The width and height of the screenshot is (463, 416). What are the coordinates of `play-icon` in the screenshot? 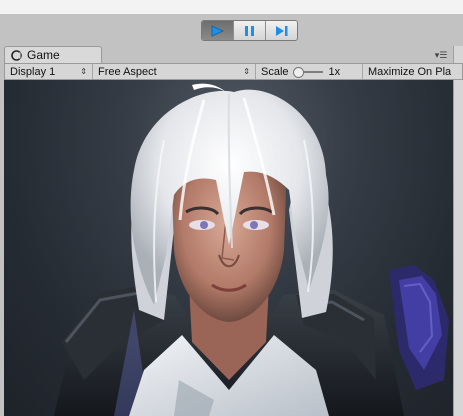 It's located at (217, 30).